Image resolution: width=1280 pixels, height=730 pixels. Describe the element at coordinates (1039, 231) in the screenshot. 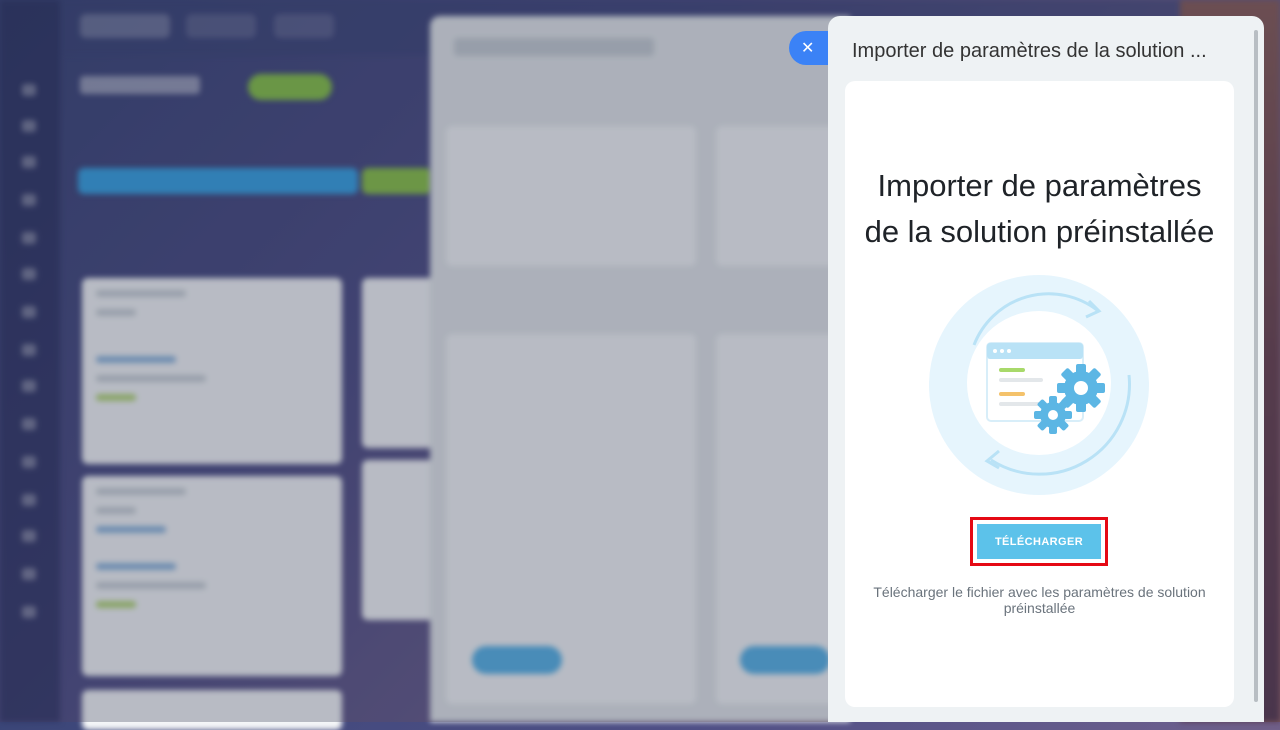

I see `headline-line-2: de la solution préinstallée` at that location.